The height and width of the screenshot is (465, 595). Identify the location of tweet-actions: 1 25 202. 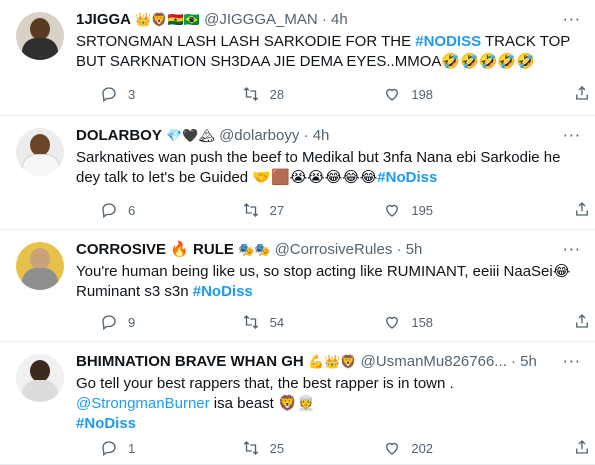
(312, 448).